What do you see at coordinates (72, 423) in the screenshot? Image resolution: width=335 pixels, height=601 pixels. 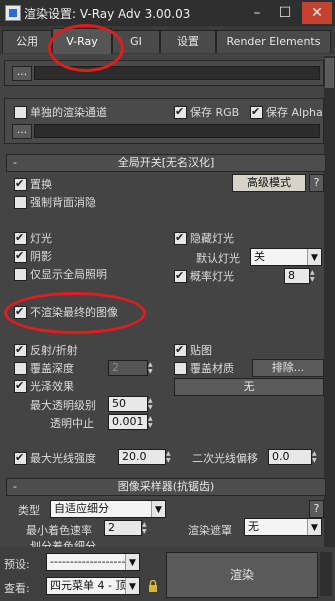 I see `transp-cutoff-label: 透明中止` at bounding box center [72, 423].